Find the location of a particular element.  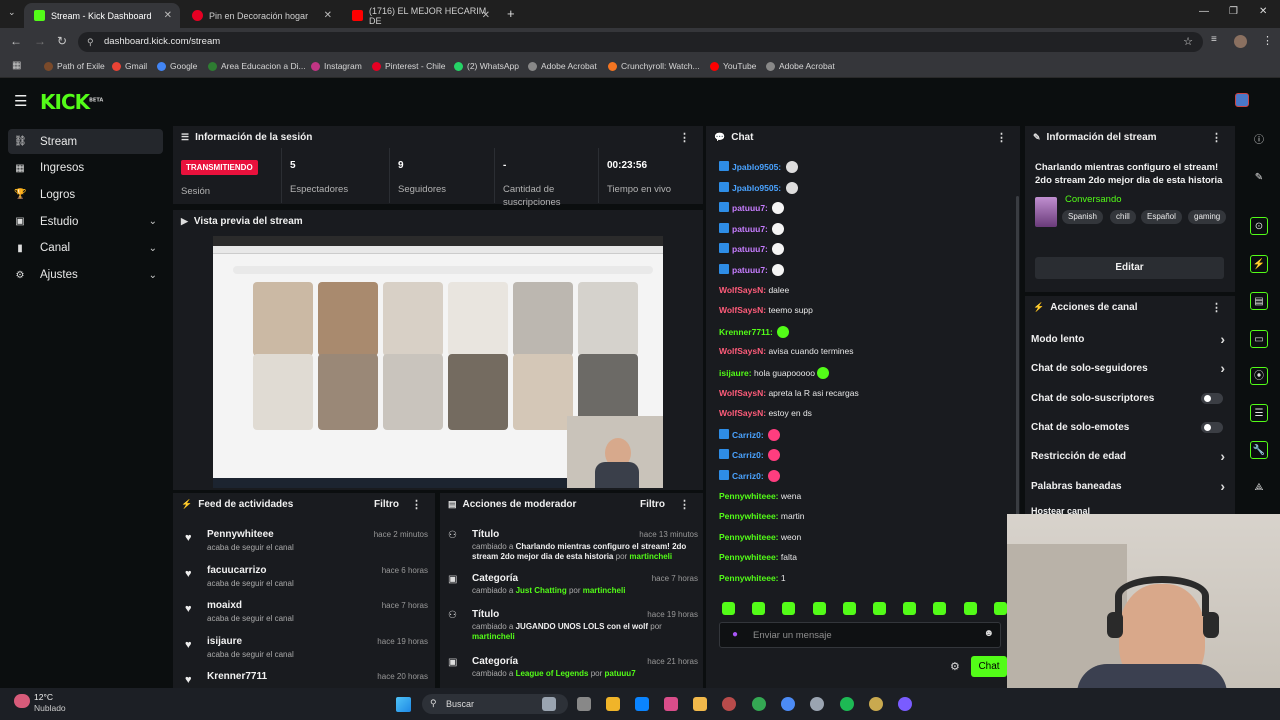

channel-action-item: Chat de solo-emotes is located at coordinates (1130, 427).